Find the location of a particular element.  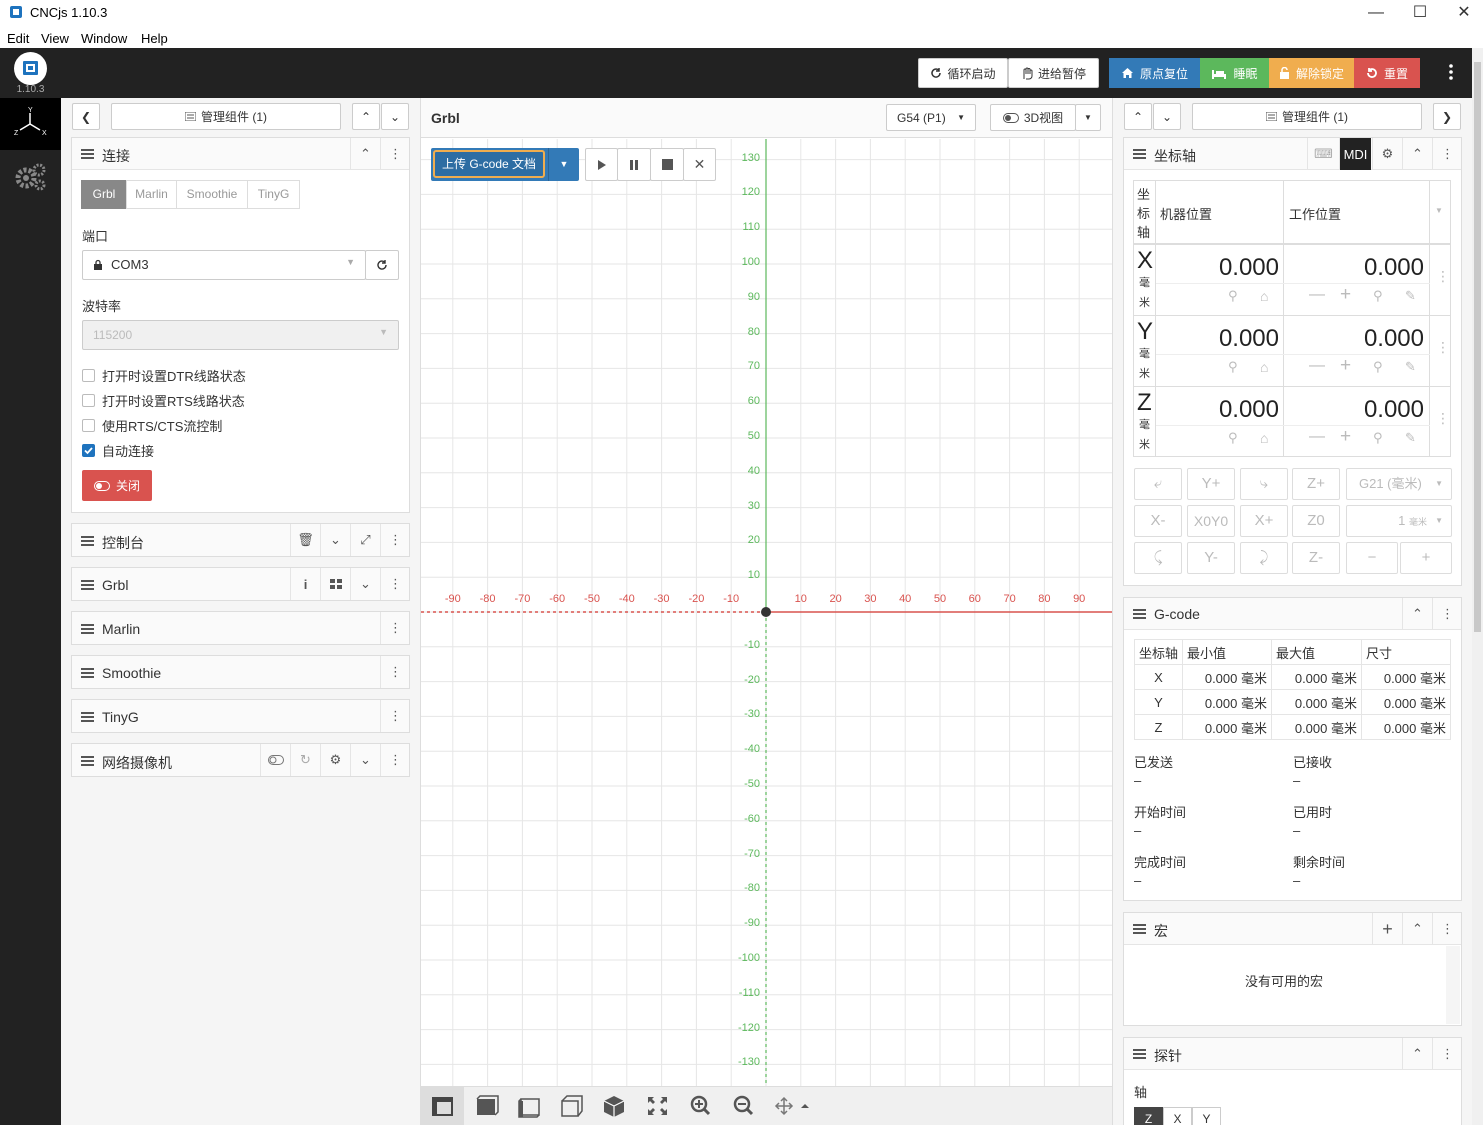

move-up-button: ⌃ is located at coordinates (366, 116).